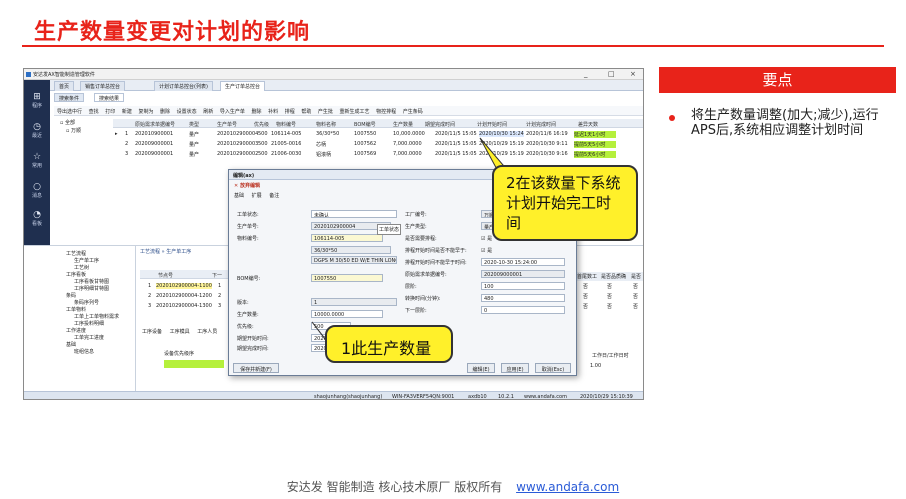 The image size is (906, 499). What do you see at coordinates (777, 80) in the screenshot?
I see `key-points-header: 要点` at bounding box center [777, 80].